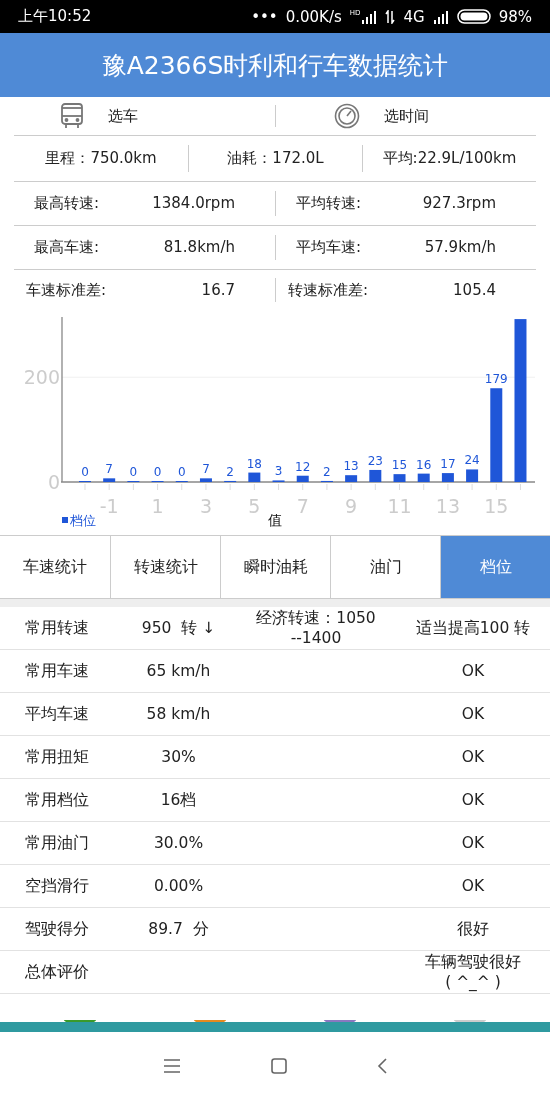  Describe the element at coordinates (57, 972) in the screenshot. I see `item-label: 总体评价` at that location.